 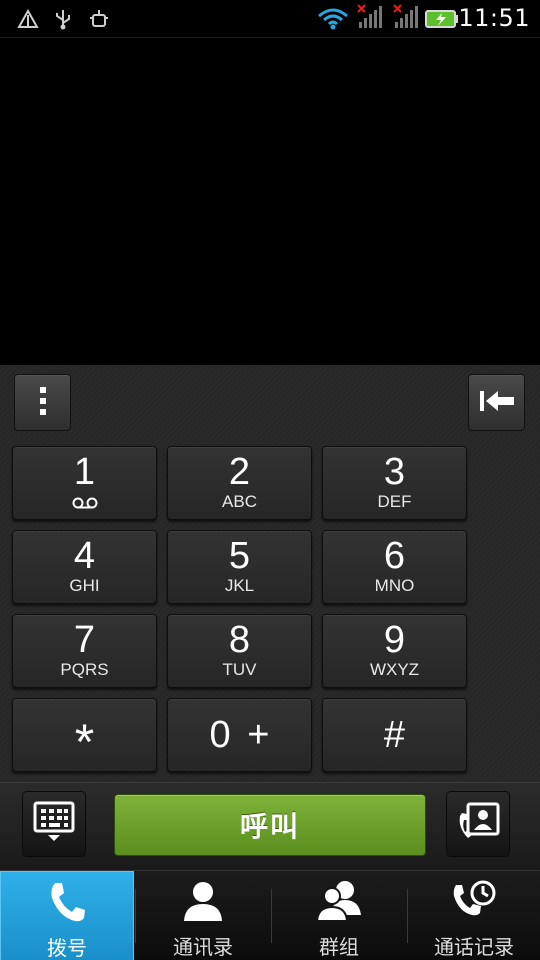 I want to click on usb-icon, so click(x=63, y=19).